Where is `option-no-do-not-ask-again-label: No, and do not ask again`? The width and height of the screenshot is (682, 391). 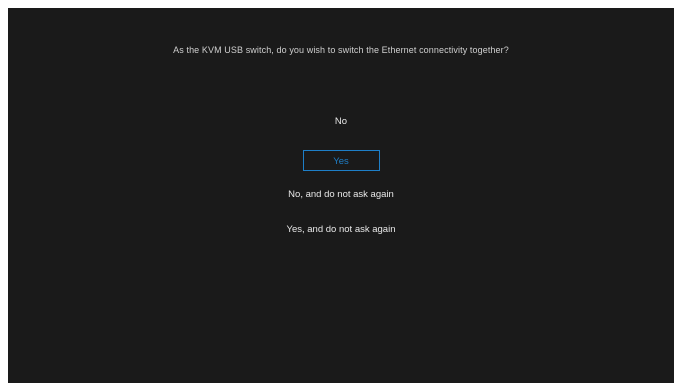
option-no-do-not-ask-again-label: No, and do not ask again is located at coordinates (341, 194).